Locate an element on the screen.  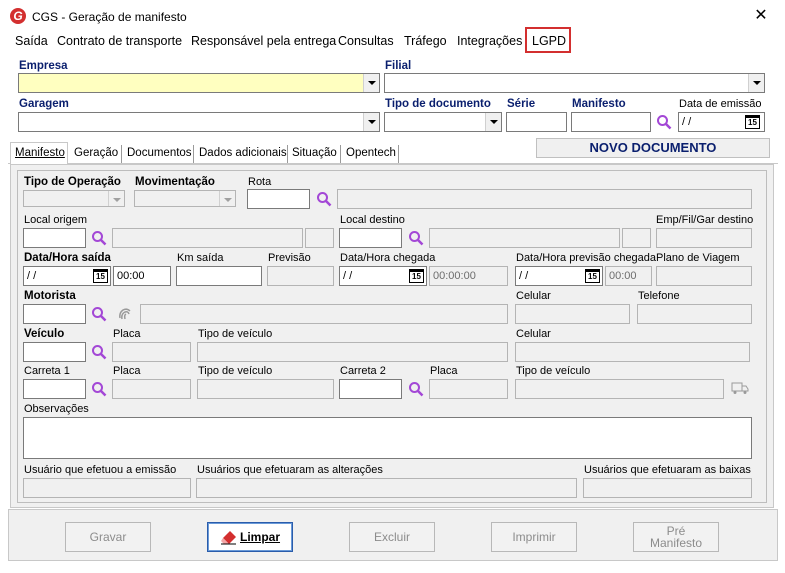
carreta1-label: Carreta 1 is located at coordinates (47, 371).